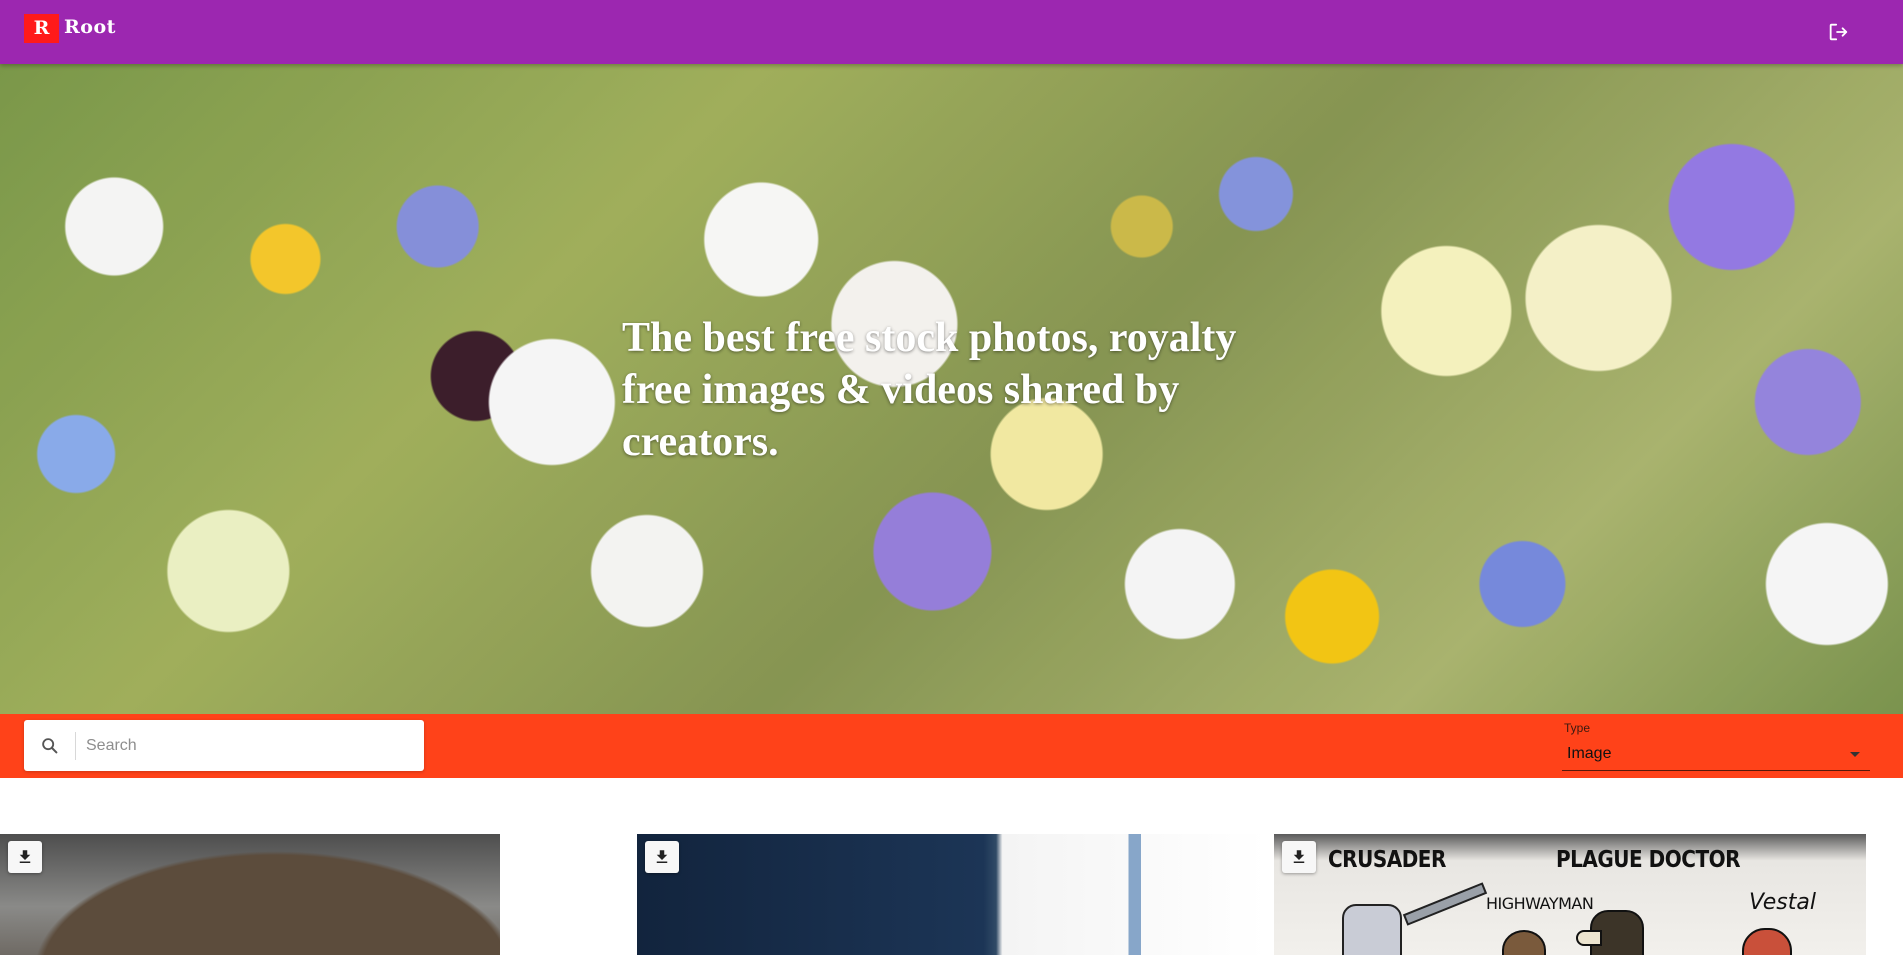 The image size is (1903, 955). What do you see at coordinates (75, 746) in the screenshot?
I see `search-divider` at bounding box center [75, 746].